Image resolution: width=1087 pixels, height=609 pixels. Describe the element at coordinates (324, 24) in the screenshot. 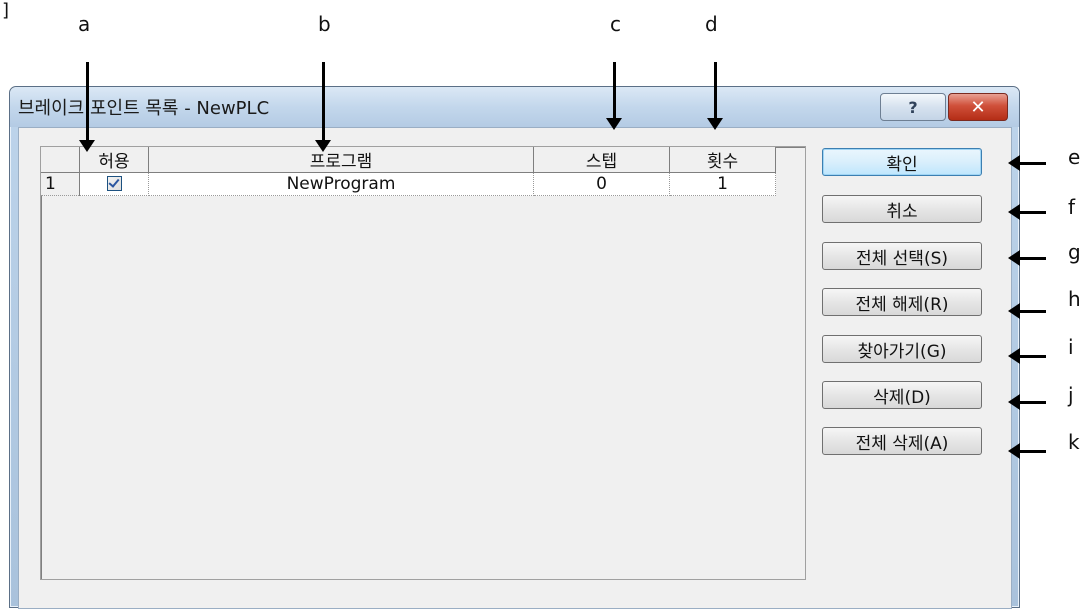

I see `callout-b: b` at that location.